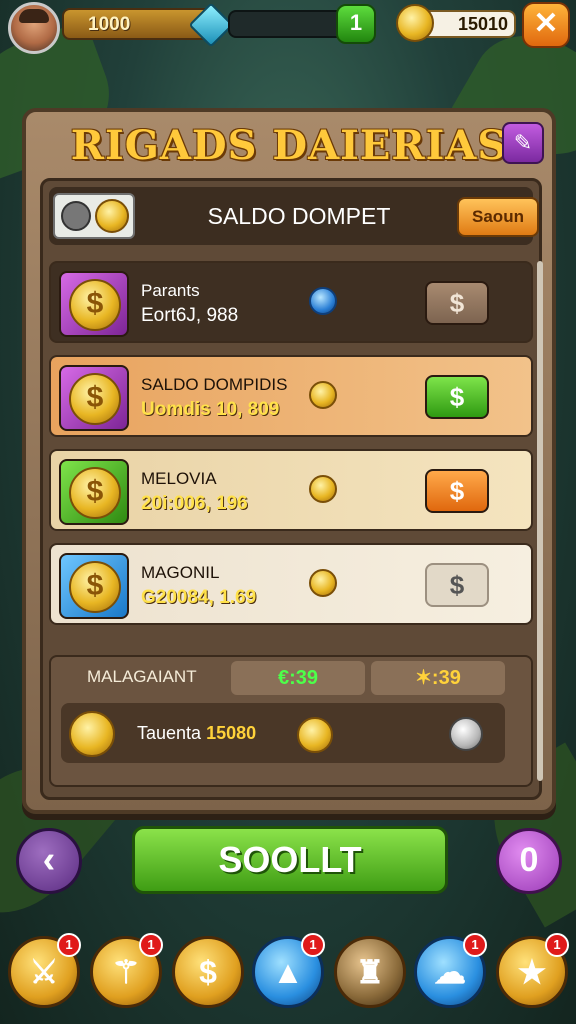 Image resolution: width=576 pixels, height=1024 pixels. I want to click on total-text: Tauenta 15080, so click(196, 733).